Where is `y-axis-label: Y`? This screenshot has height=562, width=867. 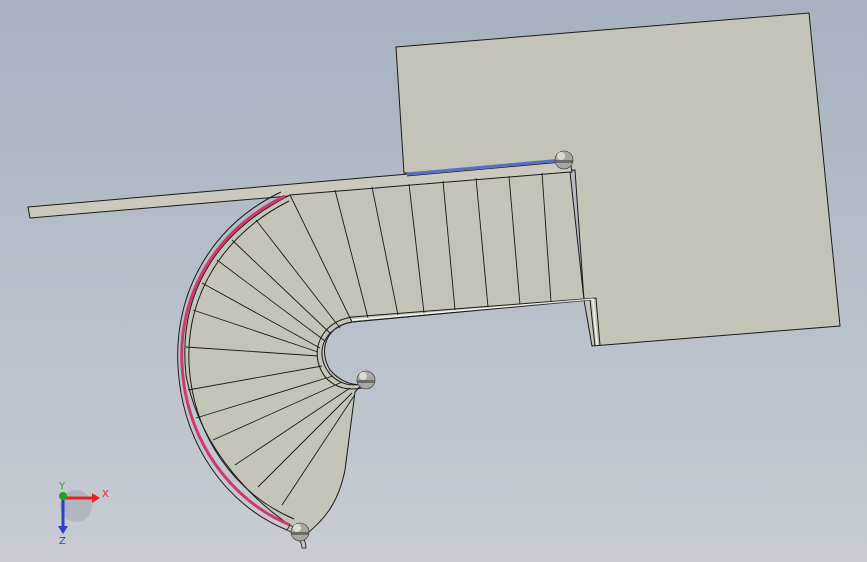 y-axis-label: Y is located at coordinates (62, 486).